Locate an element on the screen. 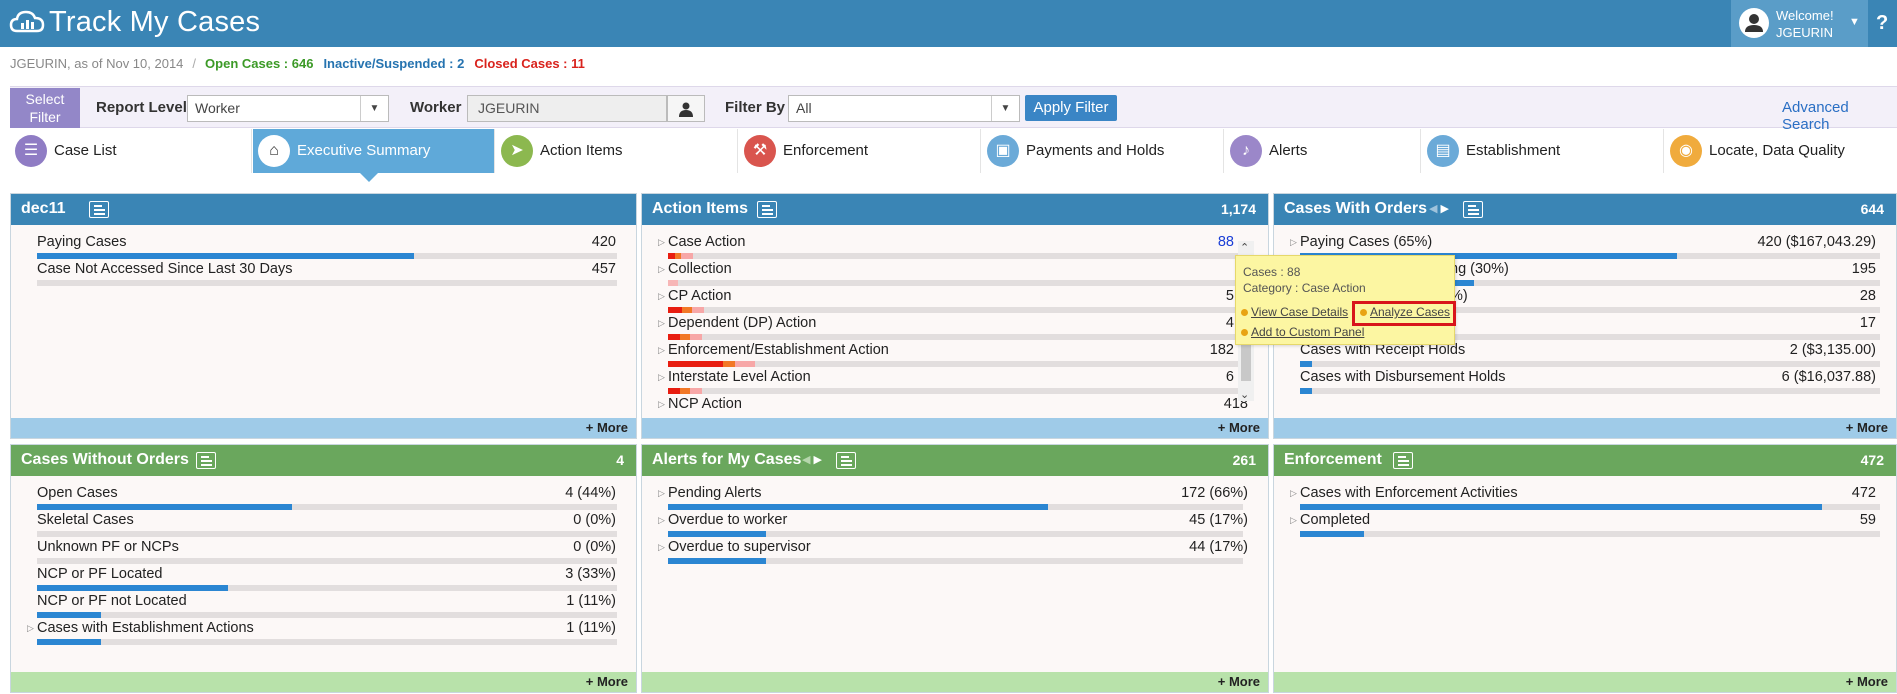 The width and height of the screenshot is (1897, 694). worker-picker-button is located at coordinates (686, 108).